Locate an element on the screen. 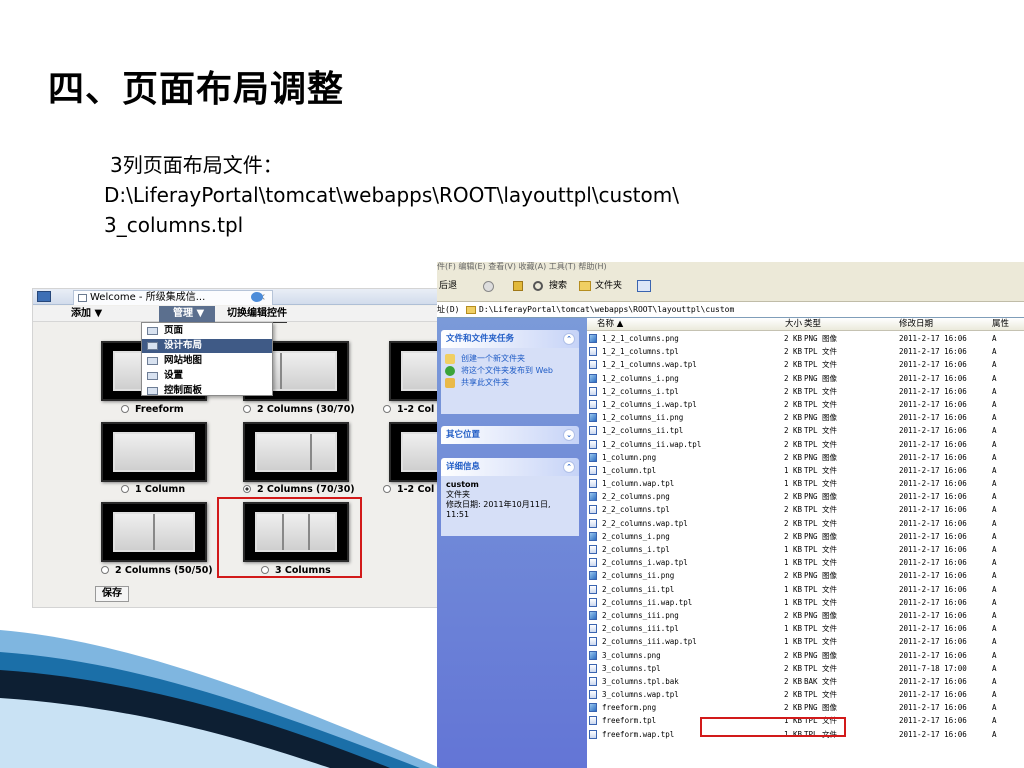 The height and width of the screenshot is (768, 1024). other-places-header: 其它位置 ⌄ is located at coordinates (510, 435).